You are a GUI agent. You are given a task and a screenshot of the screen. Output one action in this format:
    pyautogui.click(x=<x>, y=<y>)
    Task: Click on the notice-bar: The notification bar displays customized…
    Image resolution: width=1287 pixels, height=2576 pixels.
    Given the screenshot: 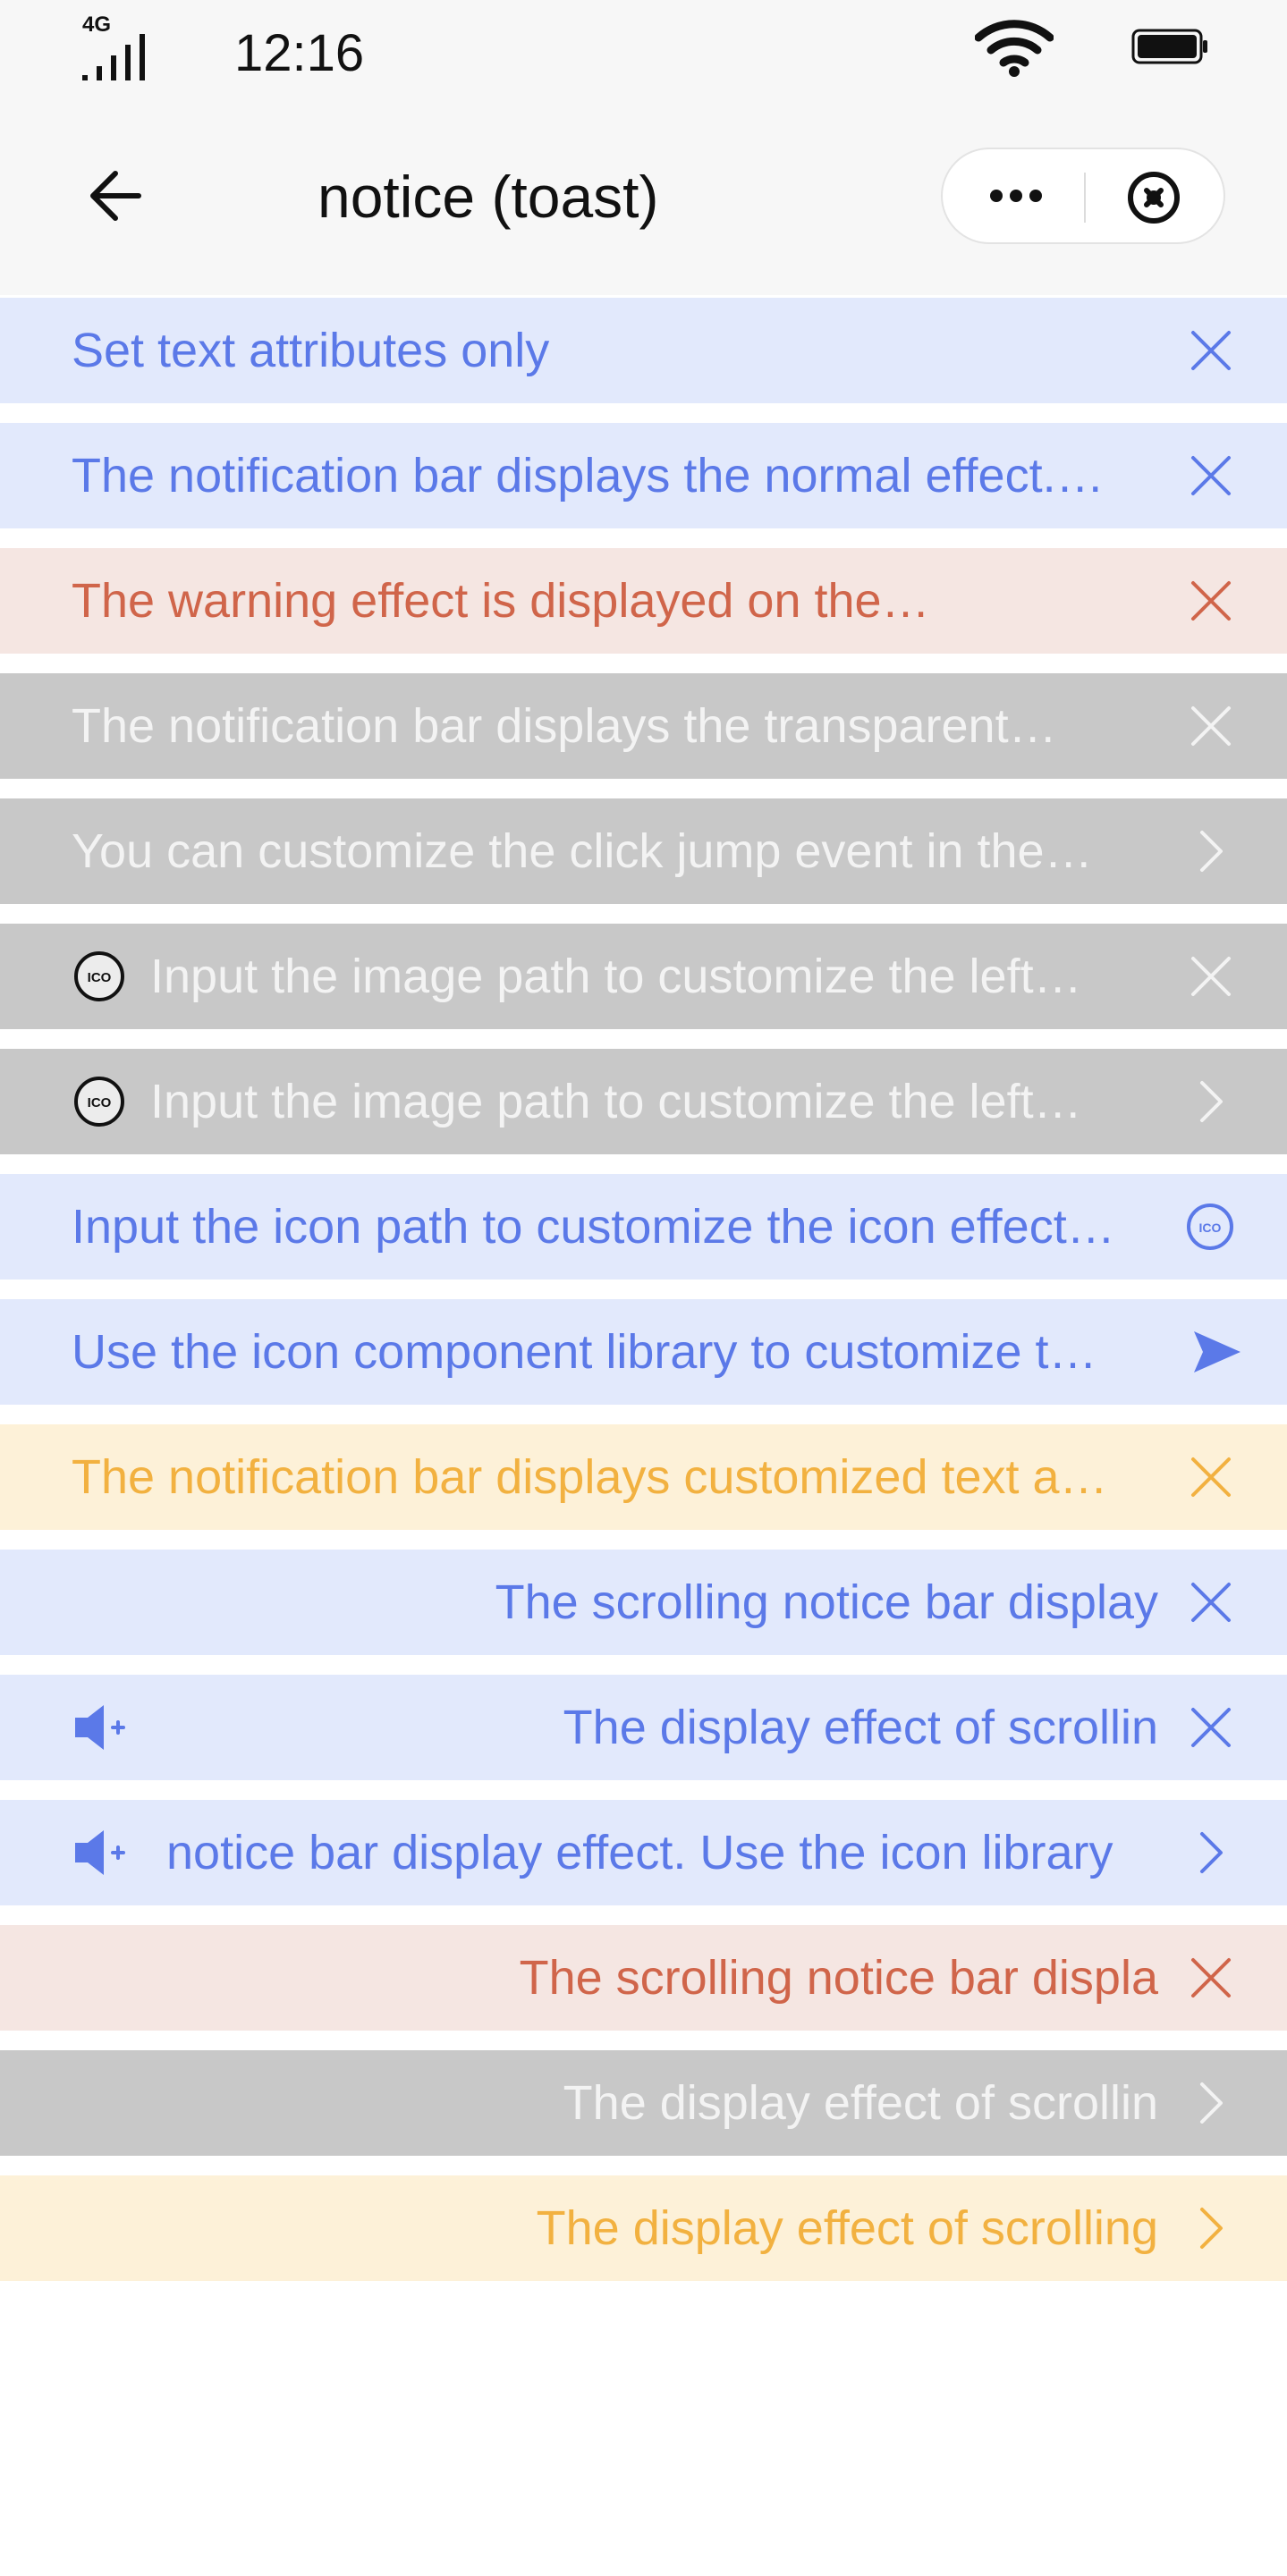 What is the action you would take?
    pyautogui.click(x=643, y=1477)
    